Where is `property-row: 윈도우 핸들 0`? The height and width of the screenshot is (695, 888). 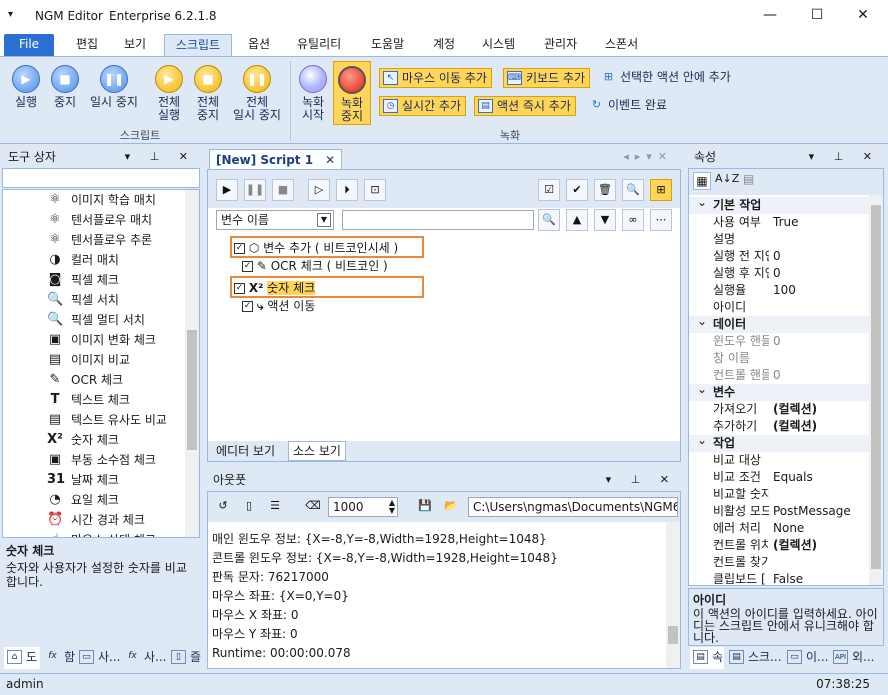
property-row: 윈도우 핸들 0 is located at coordinates (780, 341).